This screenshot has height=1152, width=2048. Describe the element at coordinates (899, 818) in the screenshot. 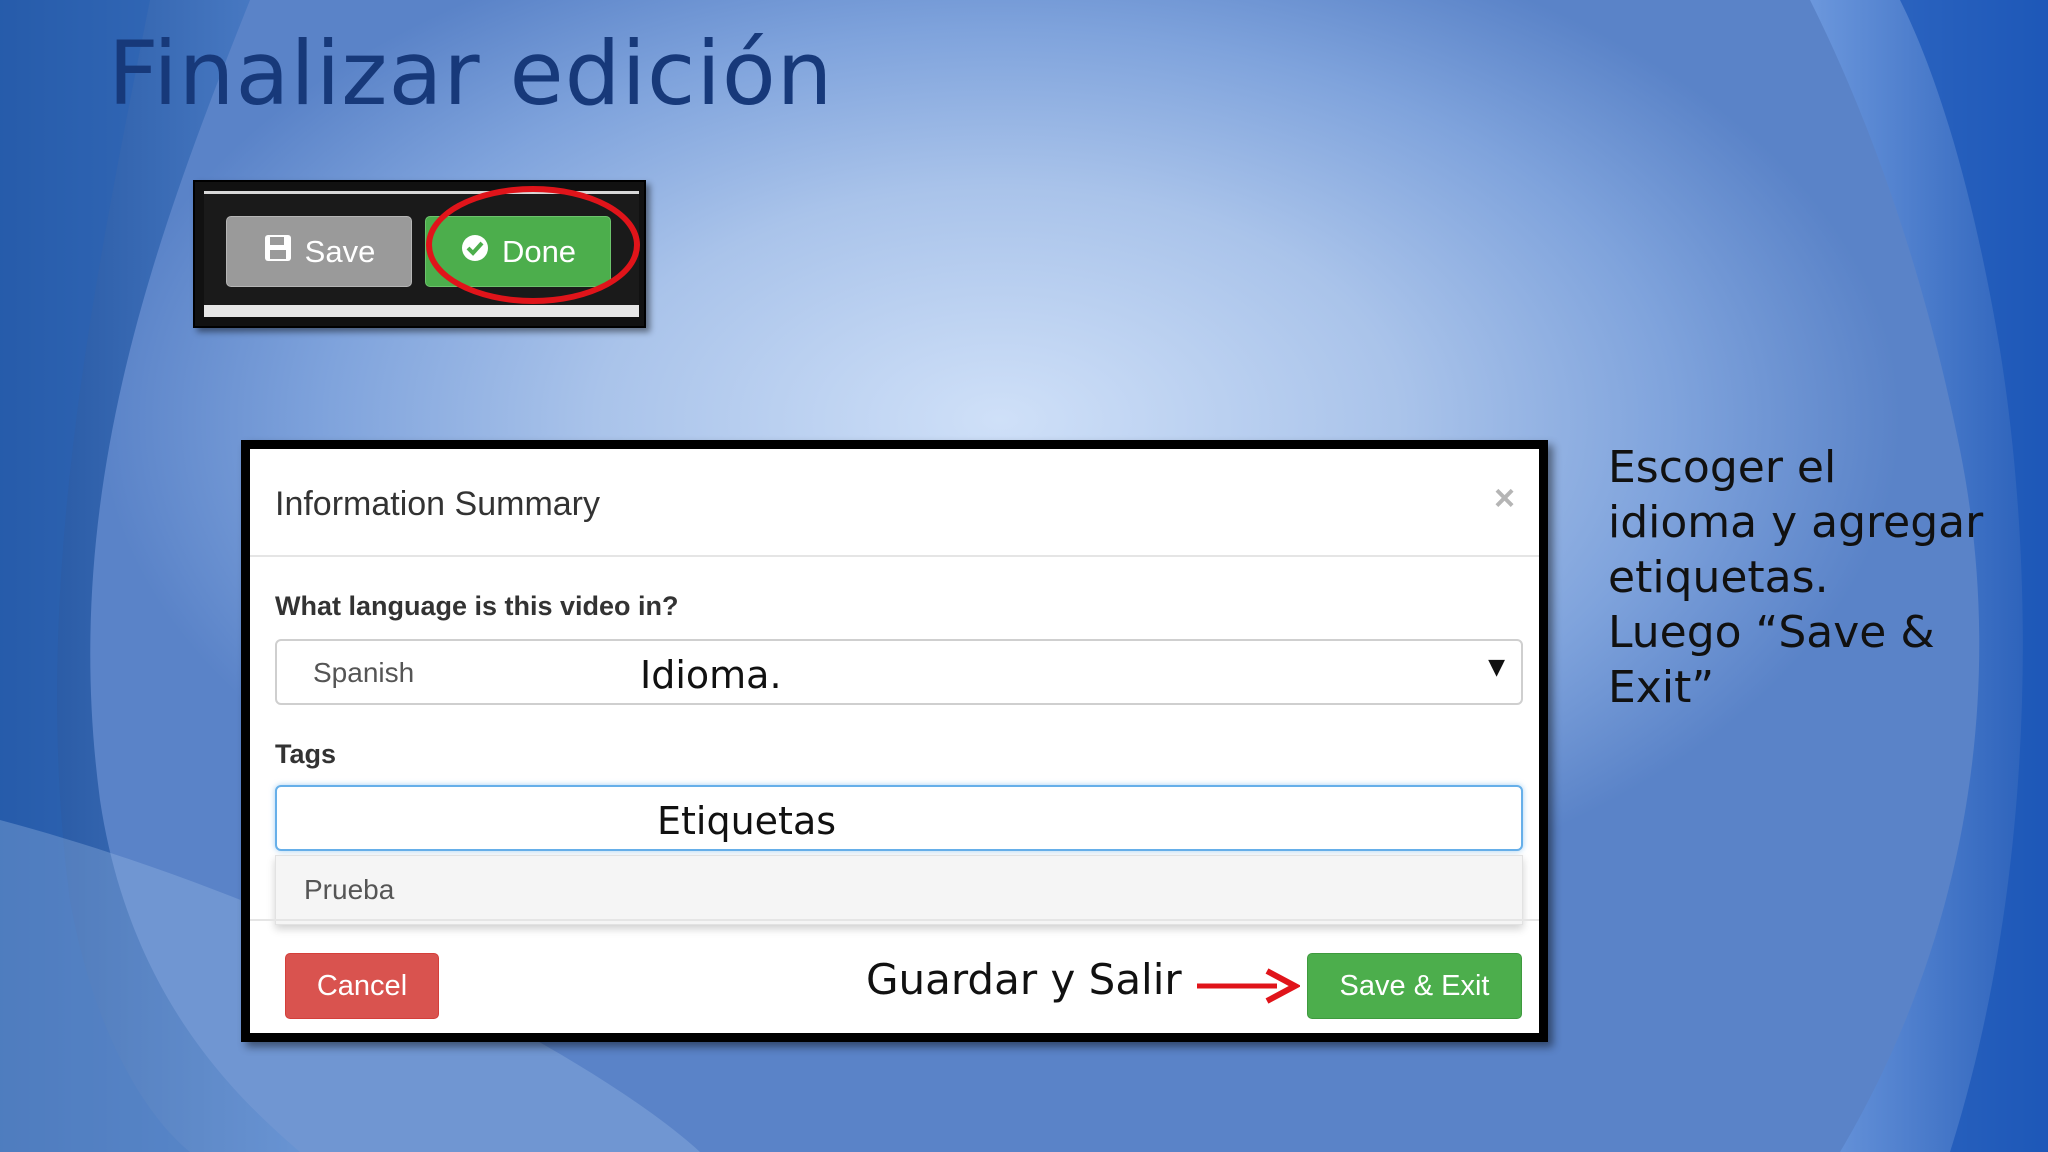

I see `tags-input` at that location.